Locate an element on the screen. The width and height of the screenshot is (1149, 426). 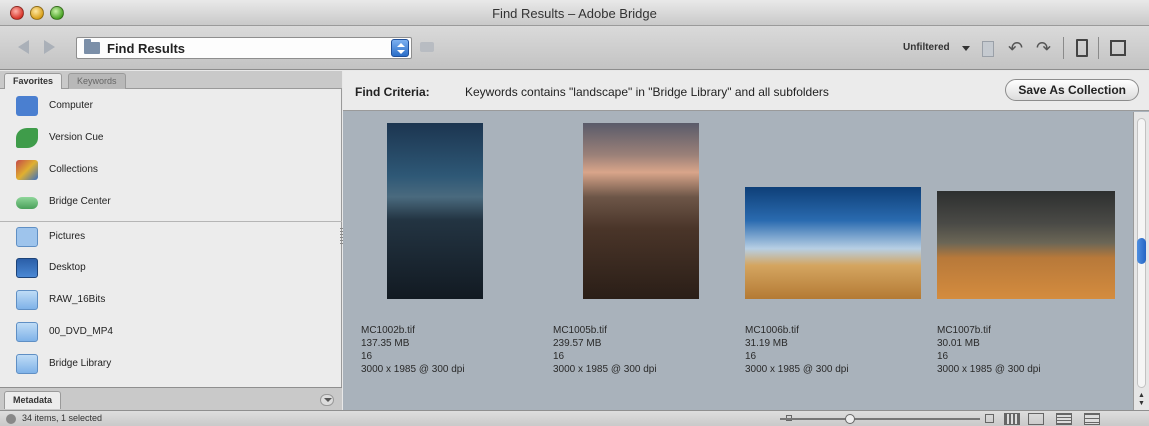
sidebar-item-label: Desktop is located at coordinates (67, 267).